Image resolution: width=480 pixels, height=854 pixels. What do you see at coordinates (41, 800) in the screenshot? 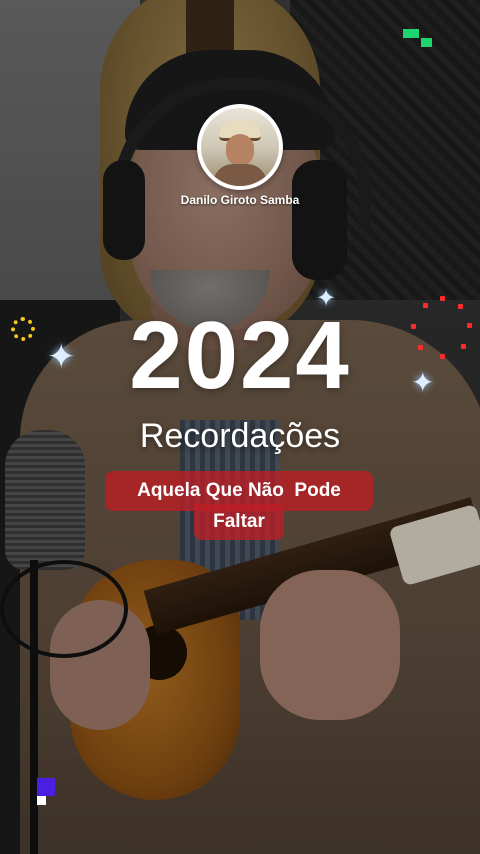
I see `white-pixel-icon` at bounding box center [41, 800].